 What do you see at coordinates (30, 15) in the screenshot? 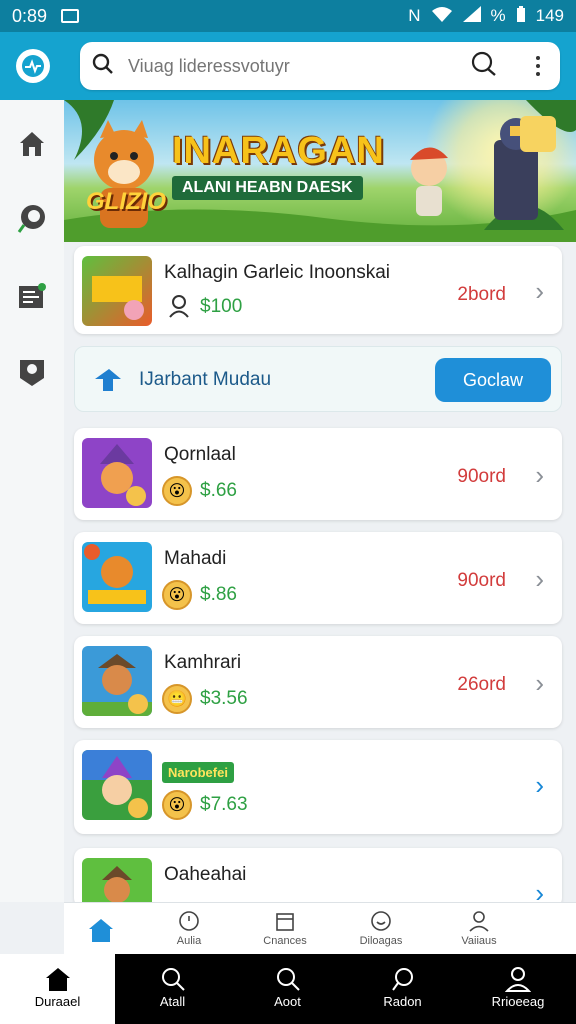
I see `status-time: 0:89` at bounding box center [30, 15].